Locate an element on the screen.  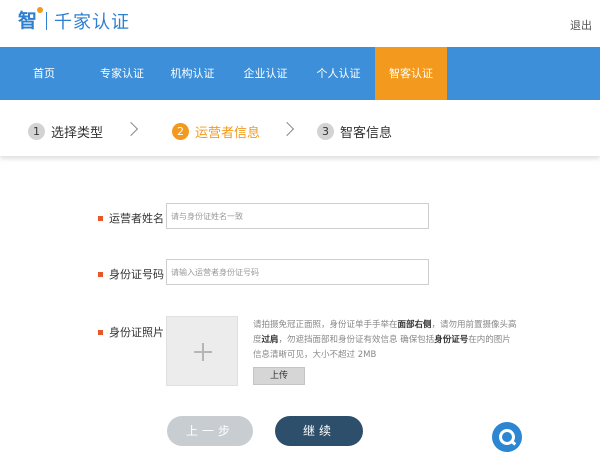
logout-link: 退出 is located at coordinates (581, 25).